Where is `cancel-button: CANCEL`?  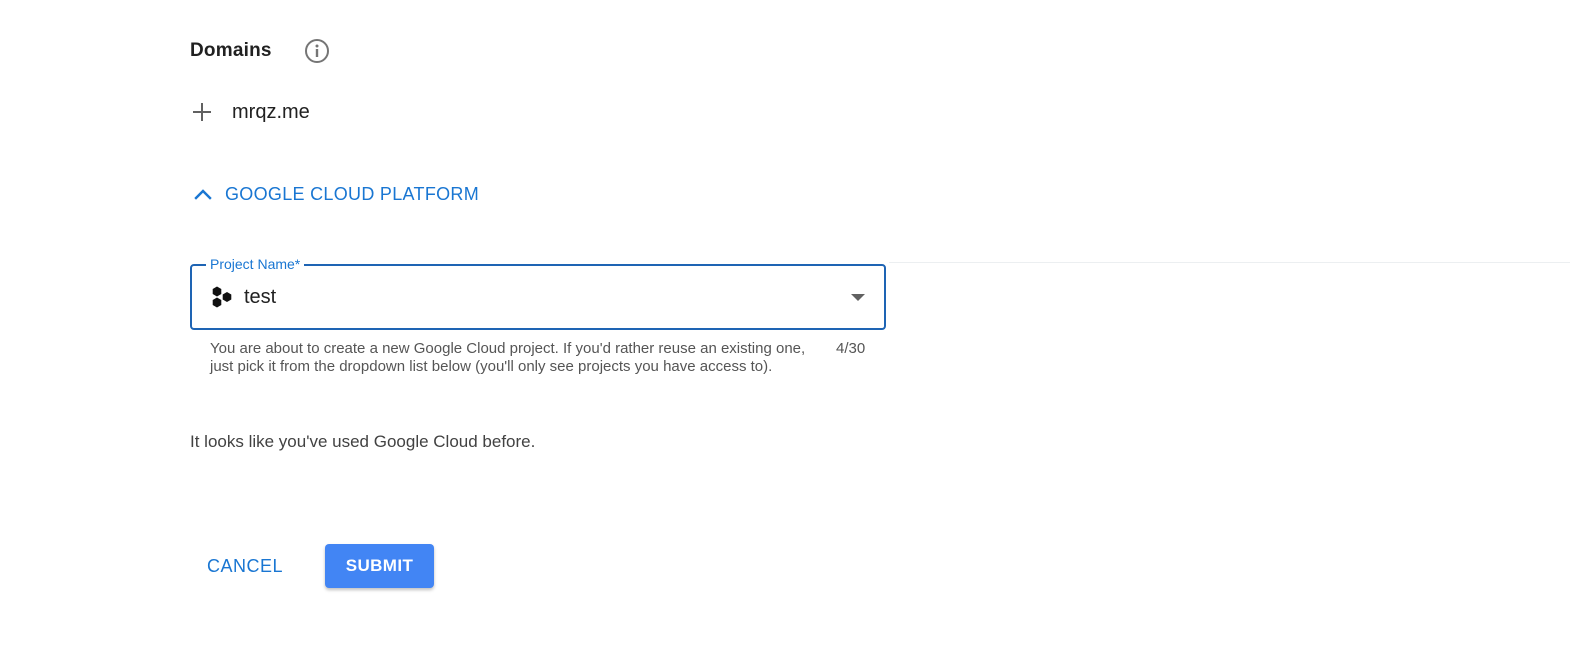 cancel-button: CANCEL is located at coordinates (245, 566).